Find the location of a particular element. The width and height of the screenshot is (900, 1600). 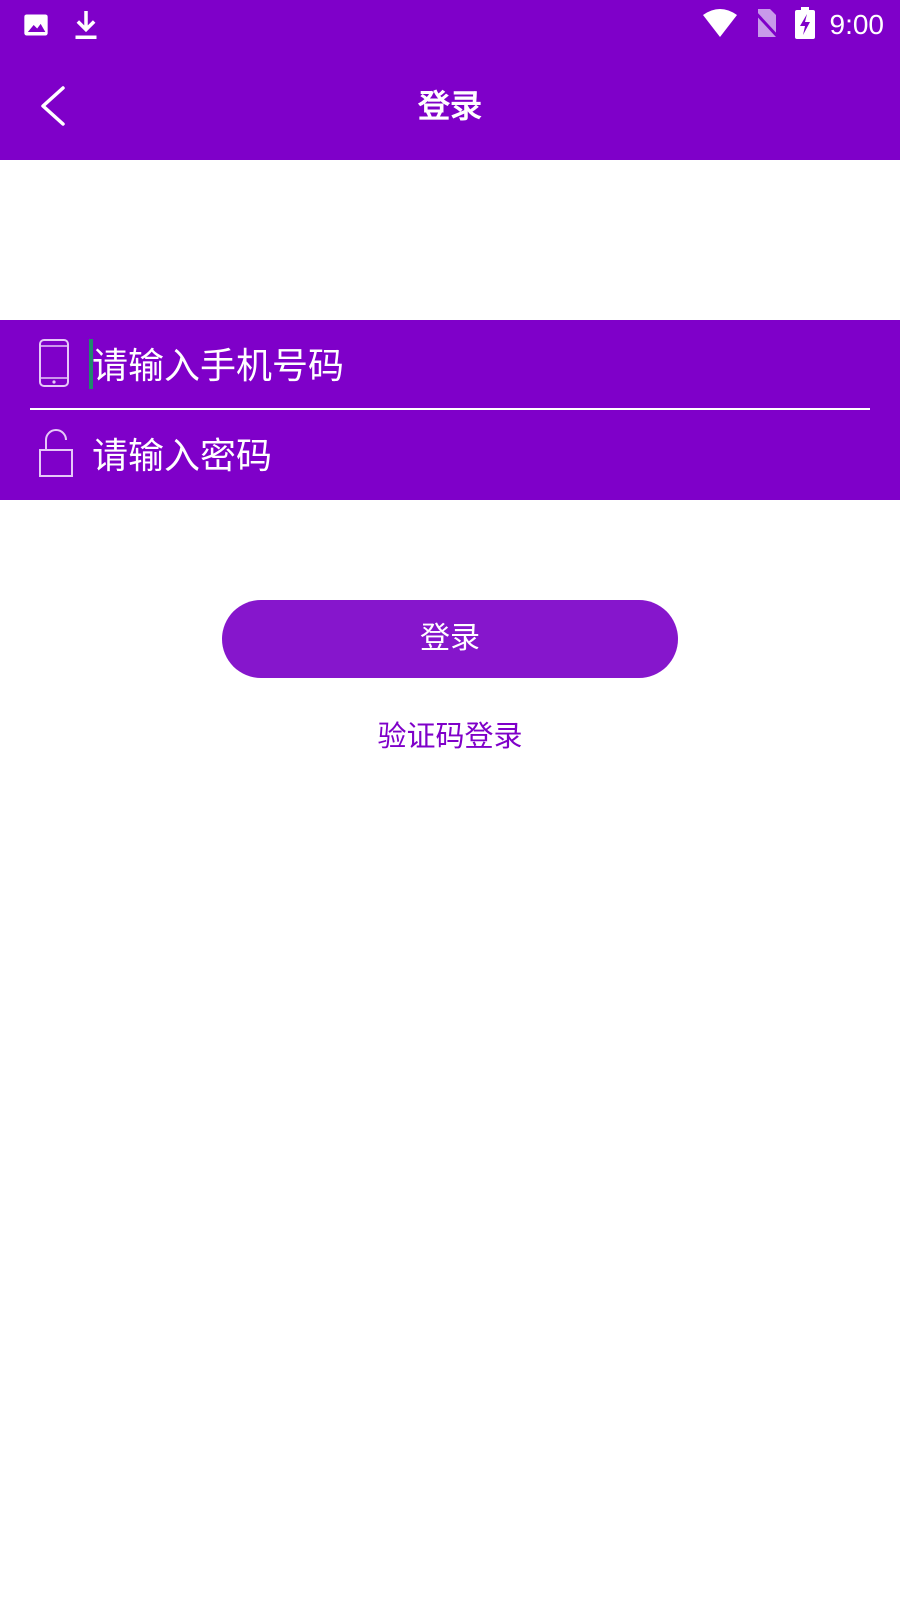

wifi-icon is located at coordinates (720, 25).